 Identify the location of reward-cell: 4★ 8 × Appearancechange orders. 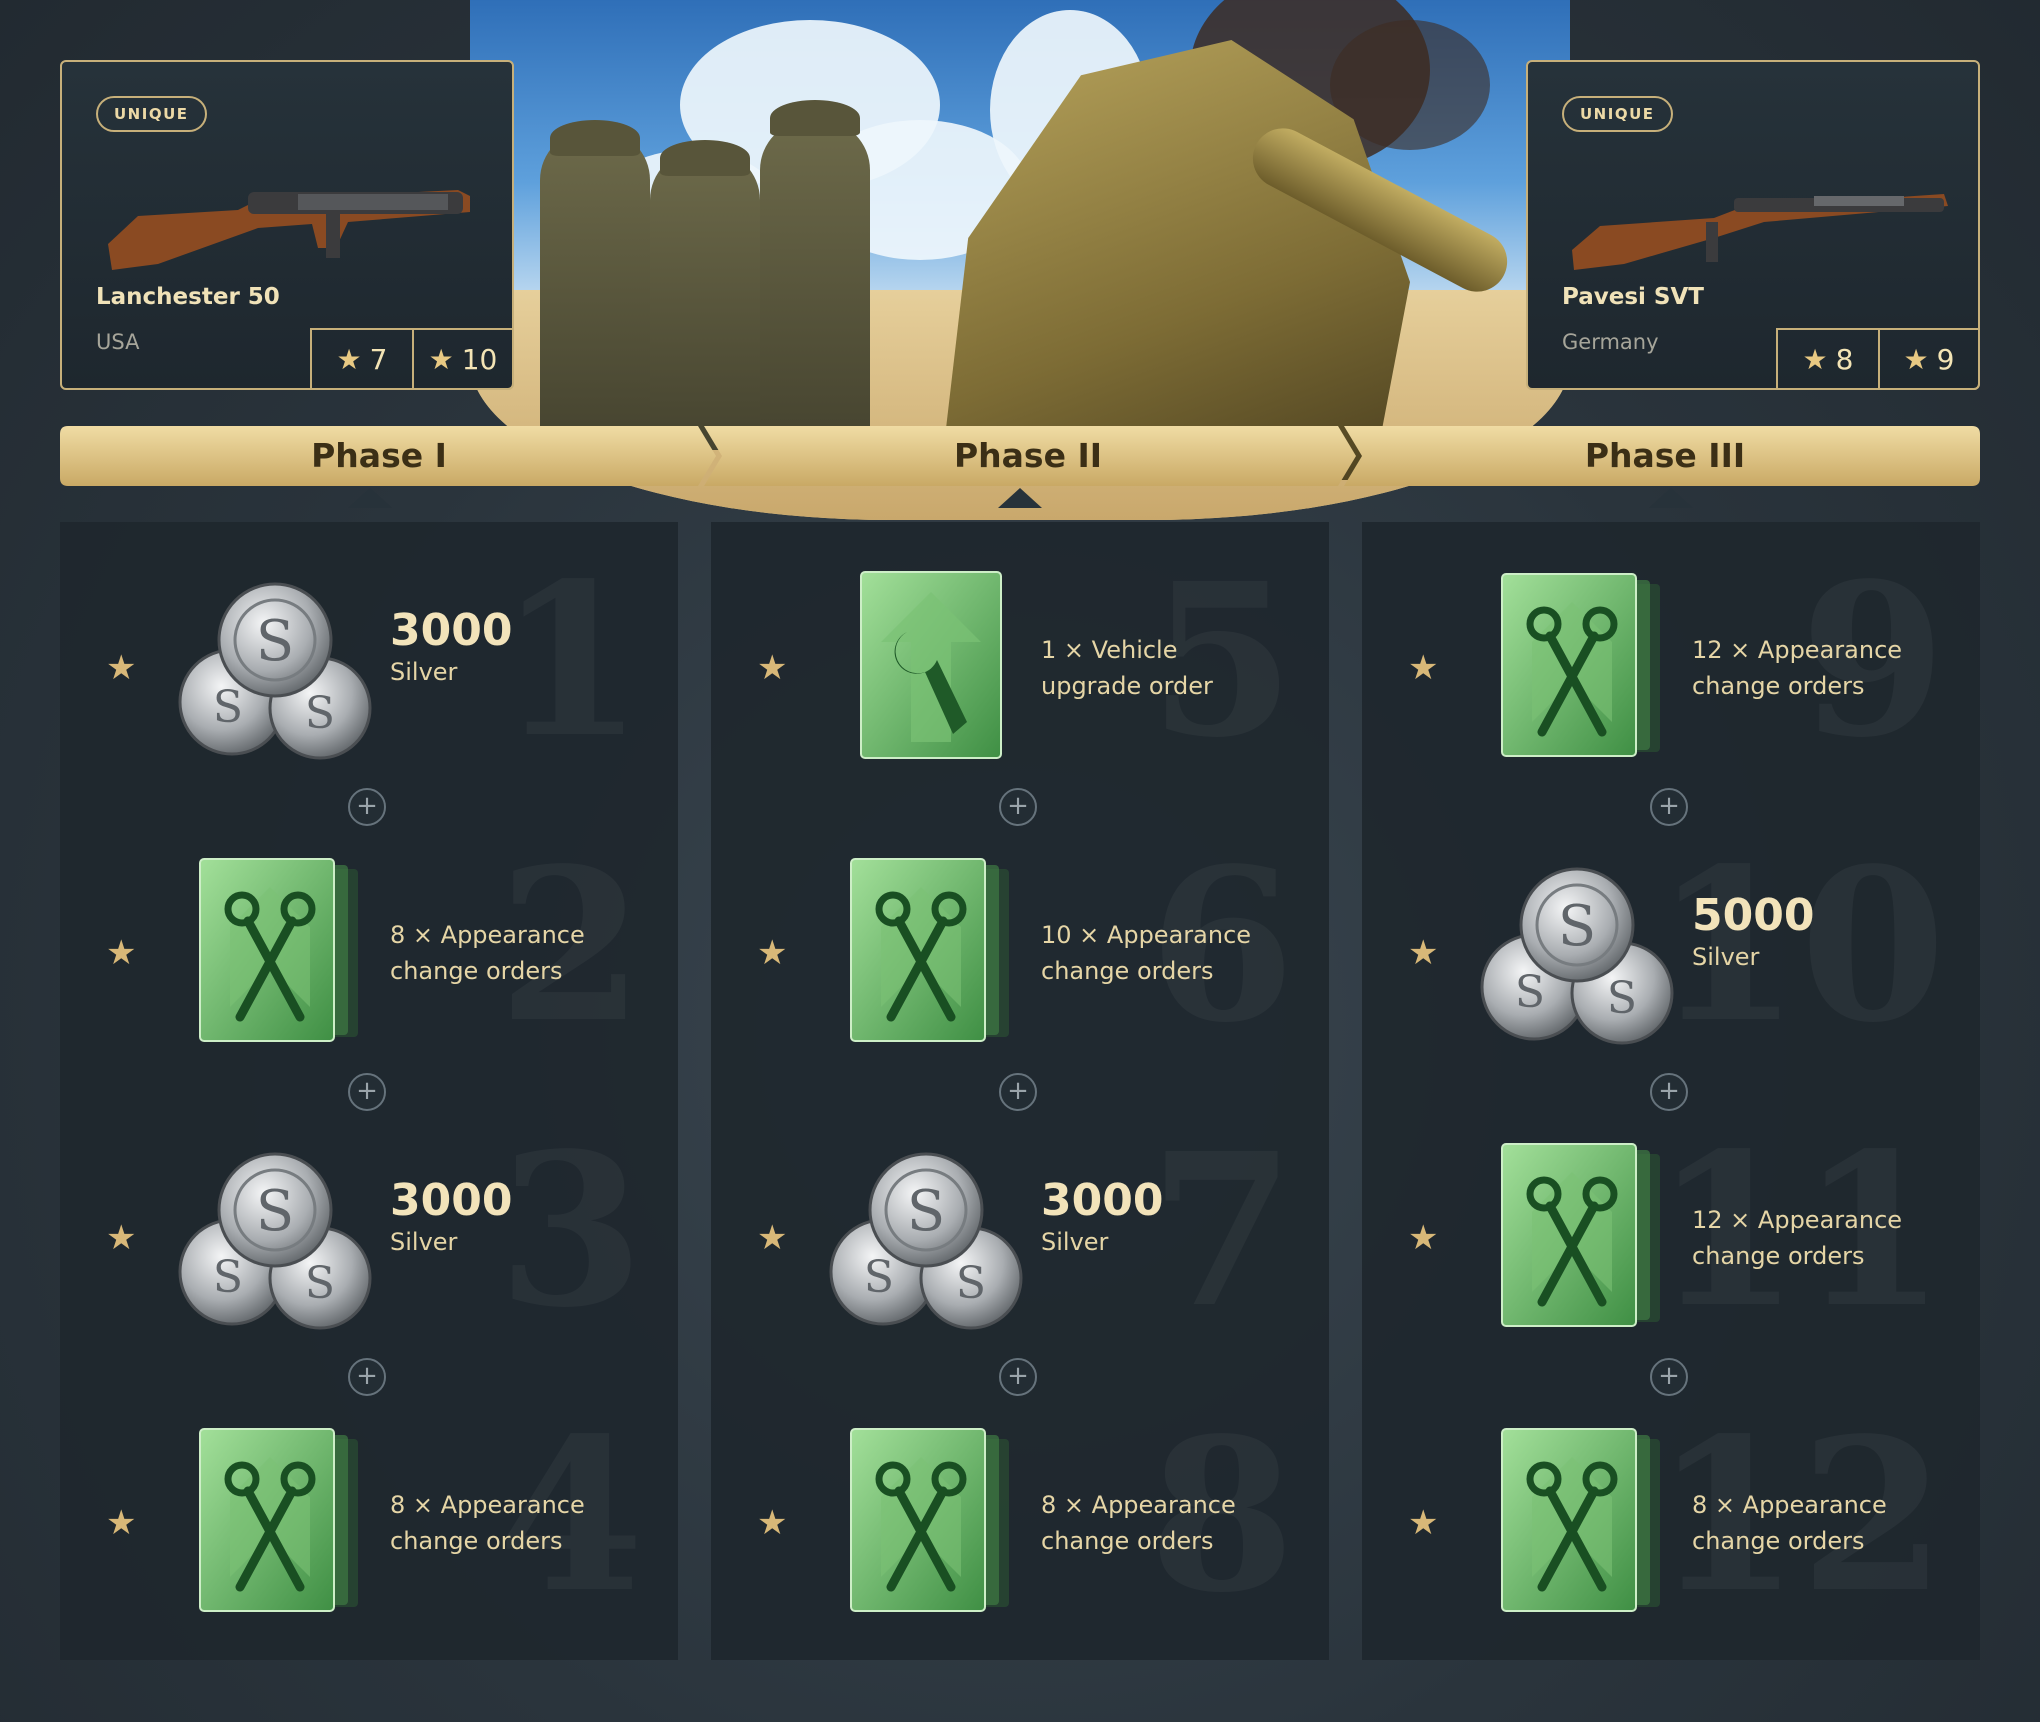
(369, 1519).